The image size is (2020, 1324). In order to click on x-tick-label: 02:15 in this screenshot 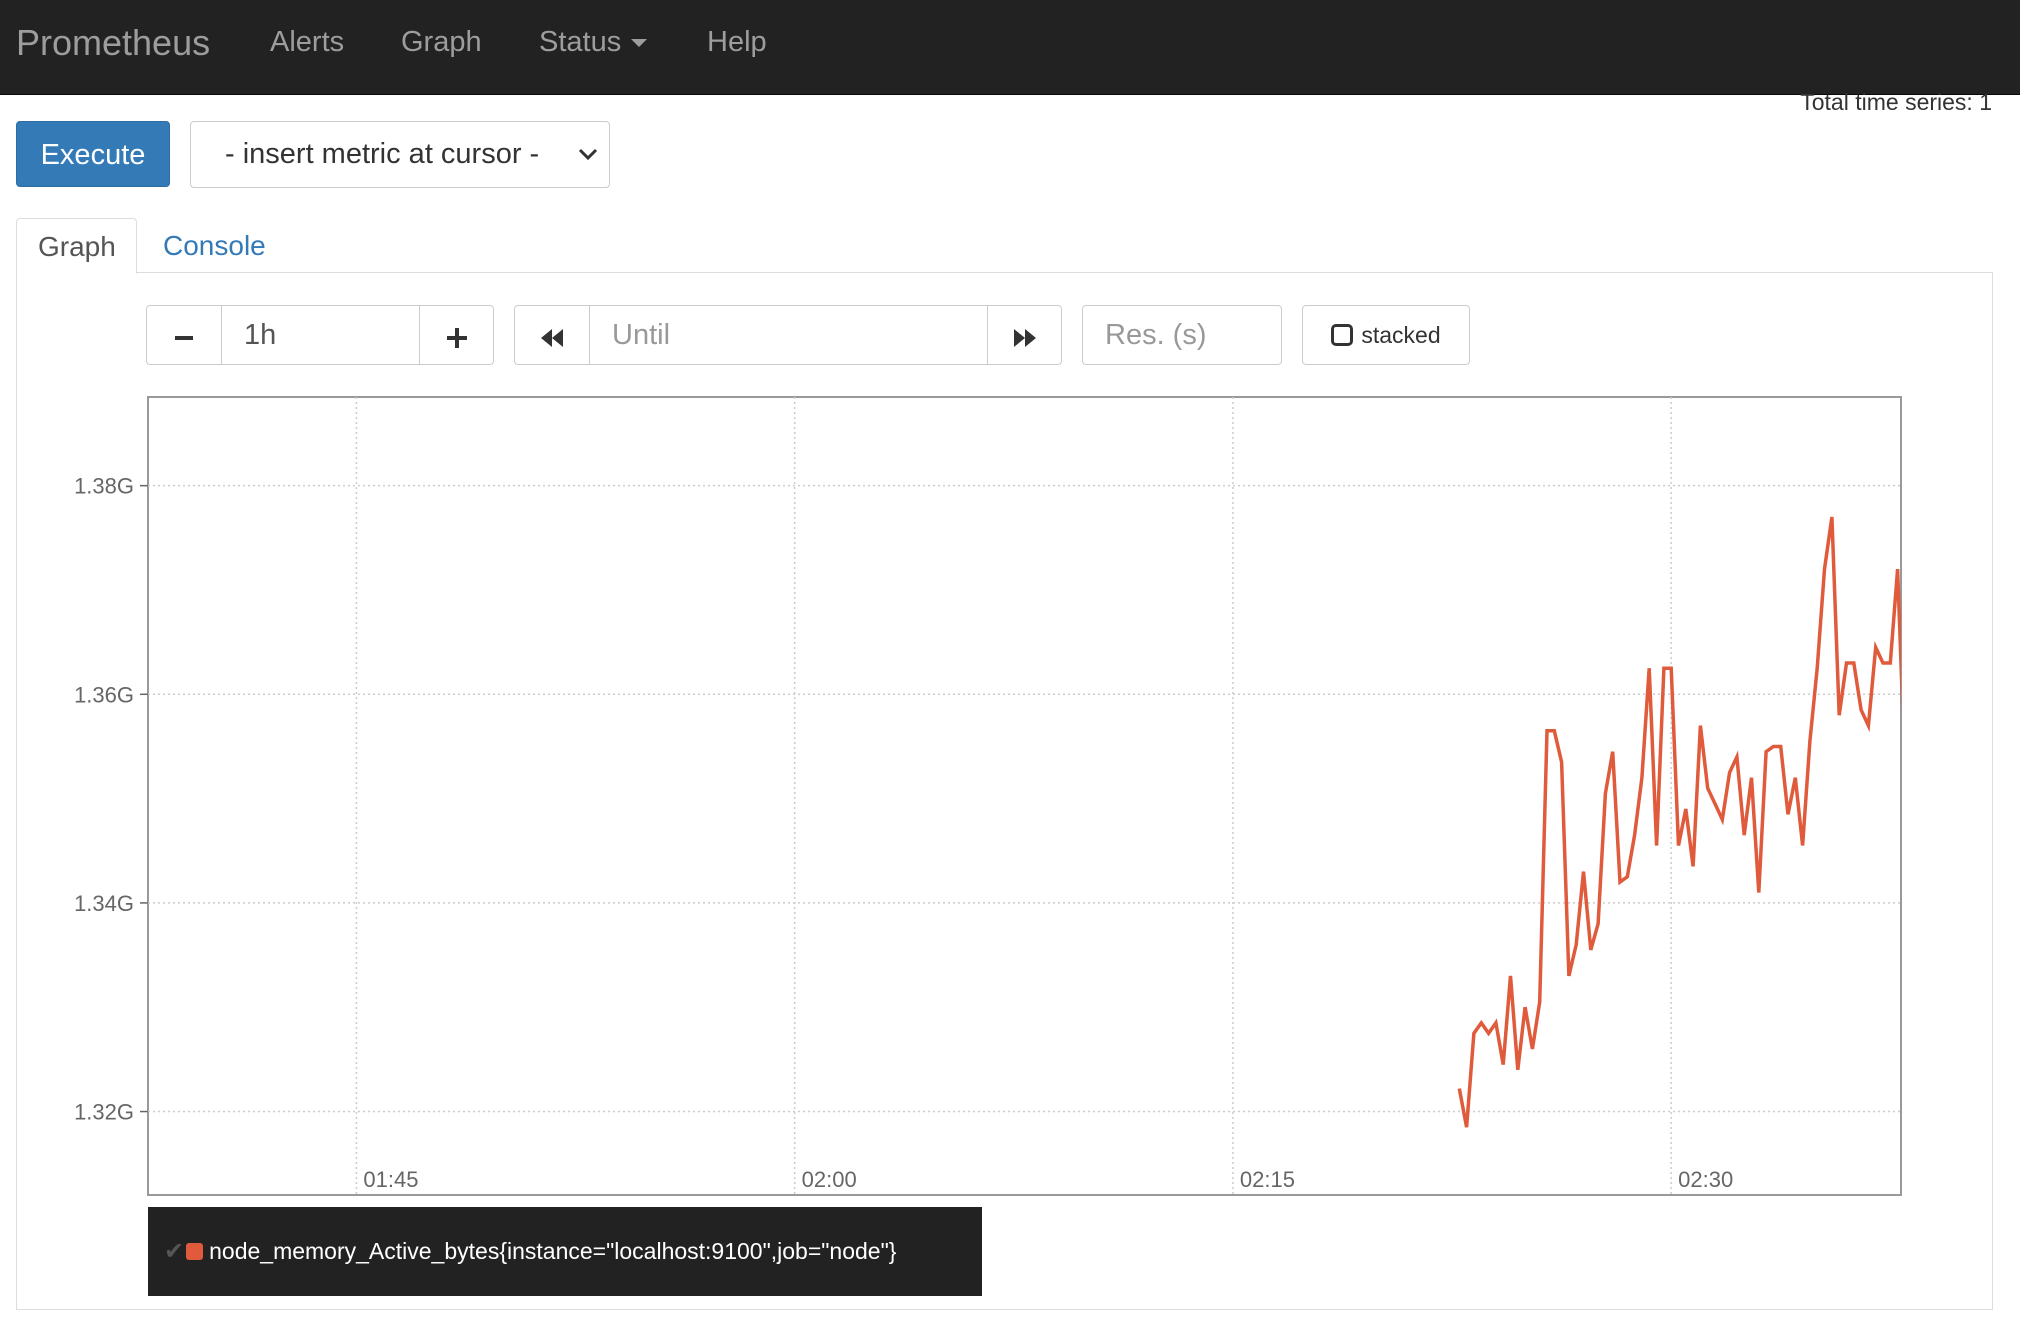, I will do `click(1267, 1179)`.